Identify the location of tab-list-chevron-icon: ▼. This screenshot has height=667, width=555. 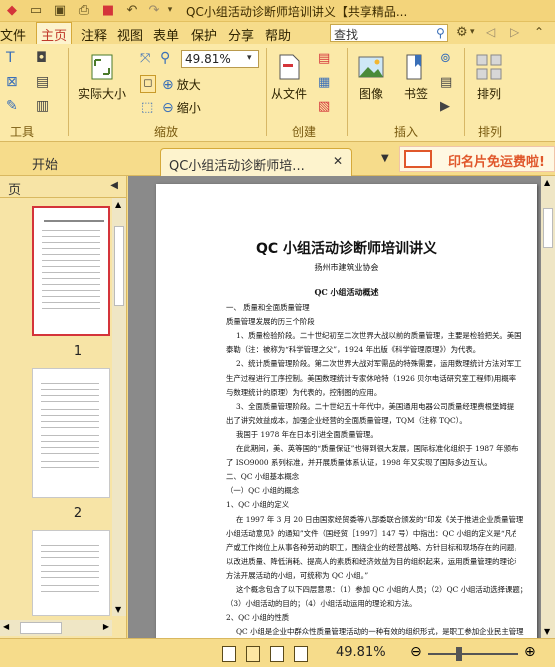
(385, 158).